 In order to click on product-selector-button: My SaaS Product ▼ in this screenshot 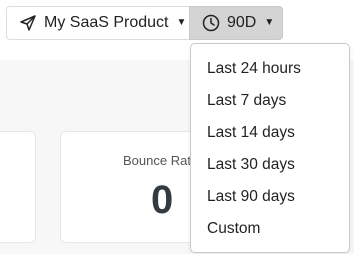, I will do `click(98, 23)`.